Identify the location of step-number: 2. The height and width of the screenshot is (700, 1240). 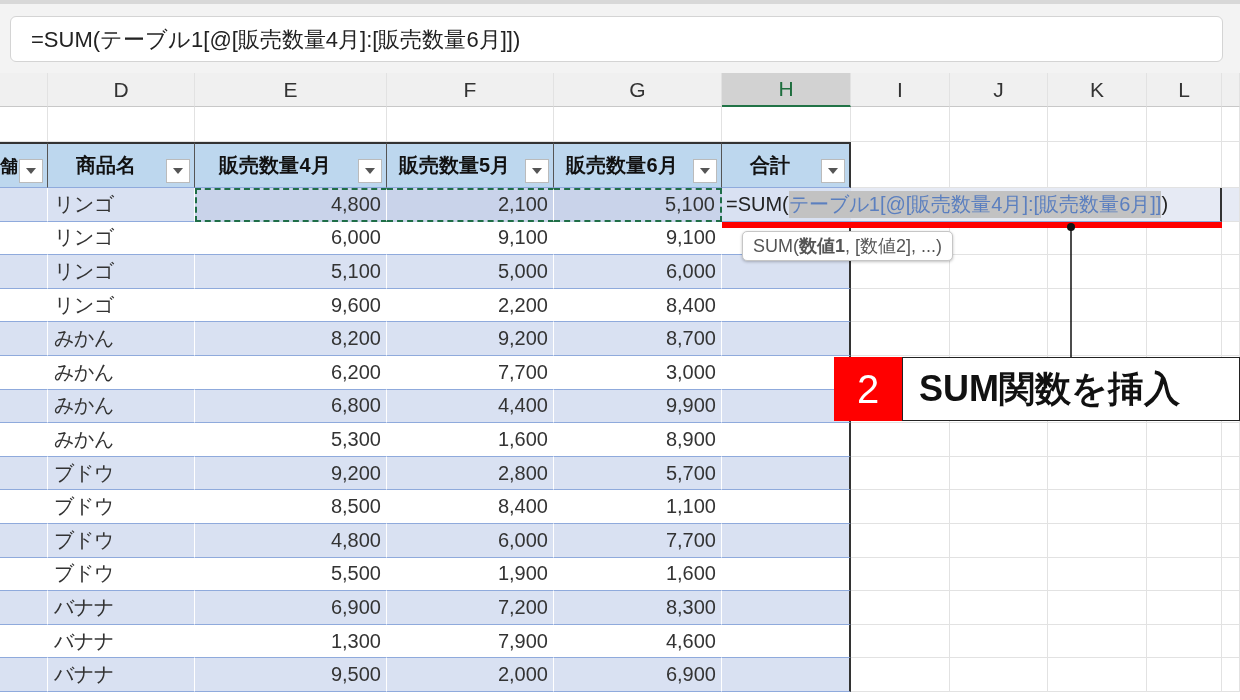
(868, 389).